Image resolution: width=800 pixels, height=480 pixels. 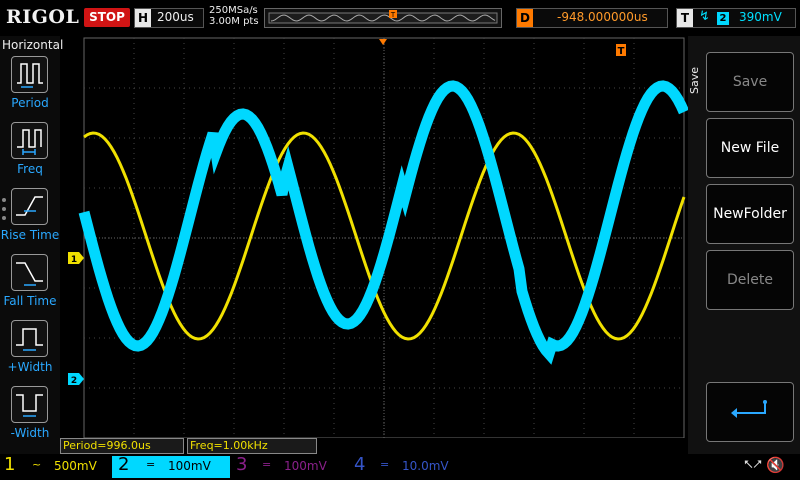 I want to click on measurement-bar: Period=996.0us Freq=1.00kHz, so click(x=190, y=446).